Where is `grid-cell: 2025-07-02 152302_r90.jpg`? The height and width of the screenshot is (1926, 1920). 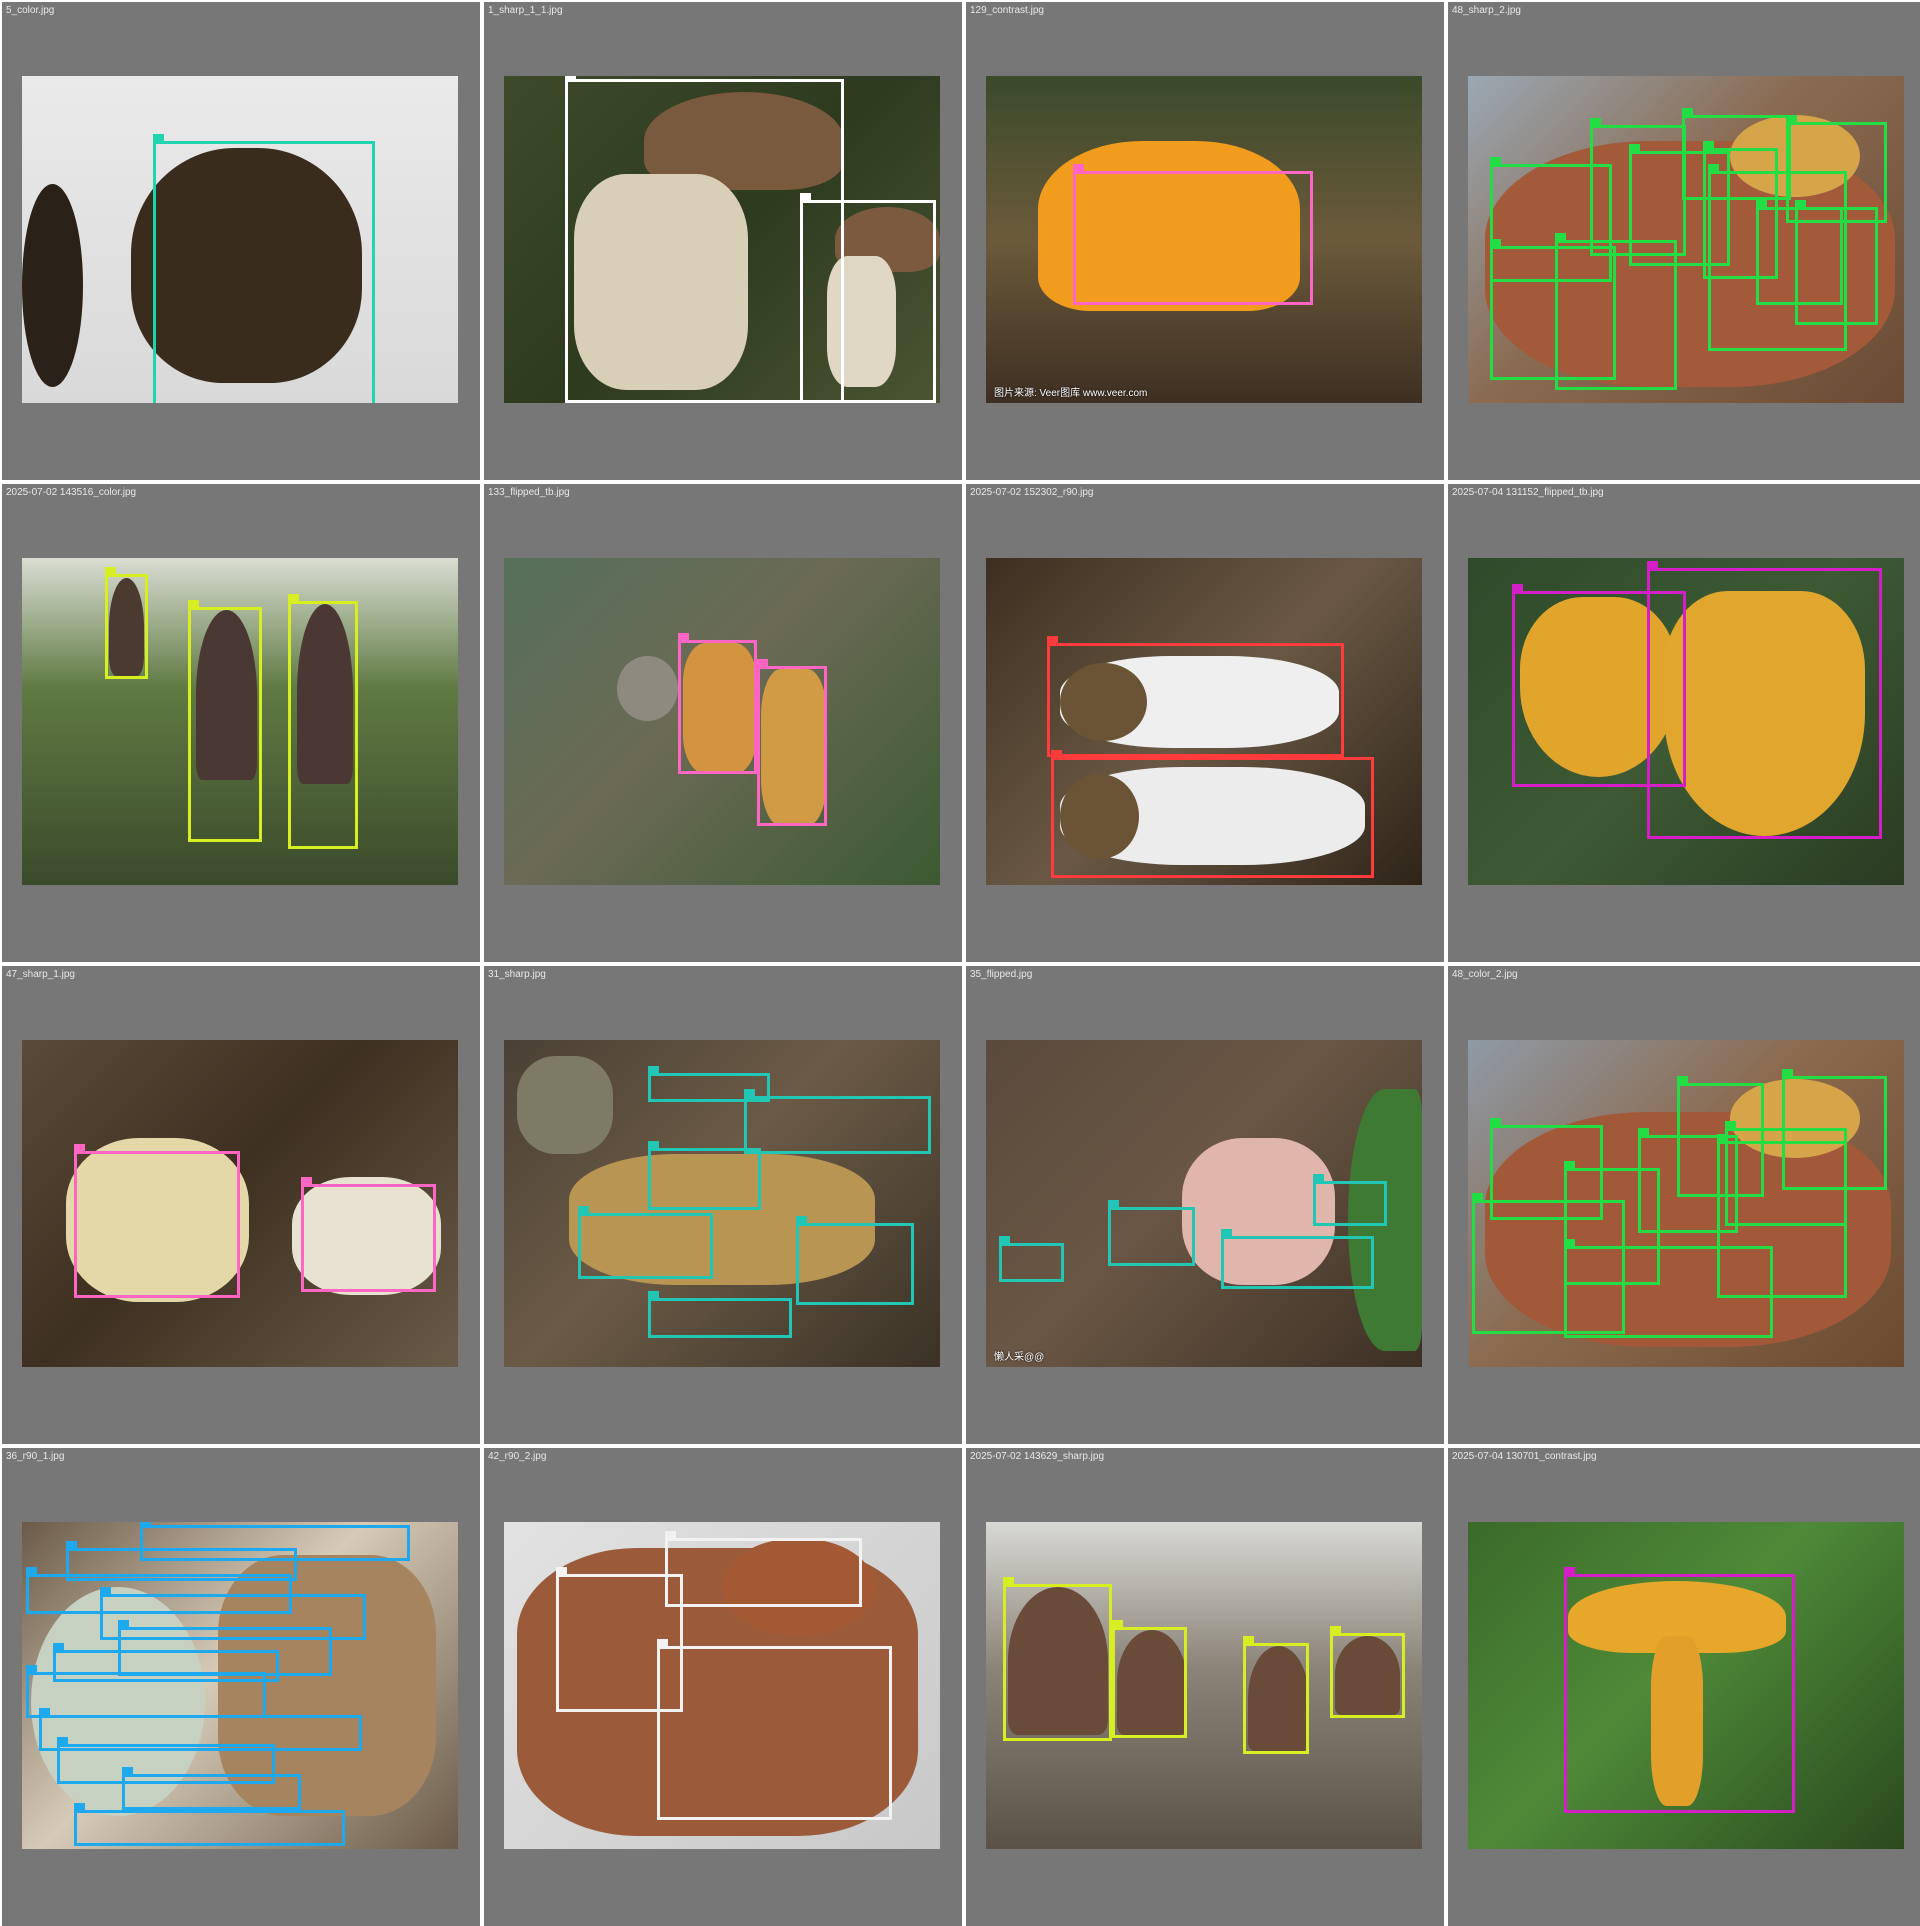
grid-cell: 2025-07-02 152302_r90.jpg is located at coordinates (1205, 723).